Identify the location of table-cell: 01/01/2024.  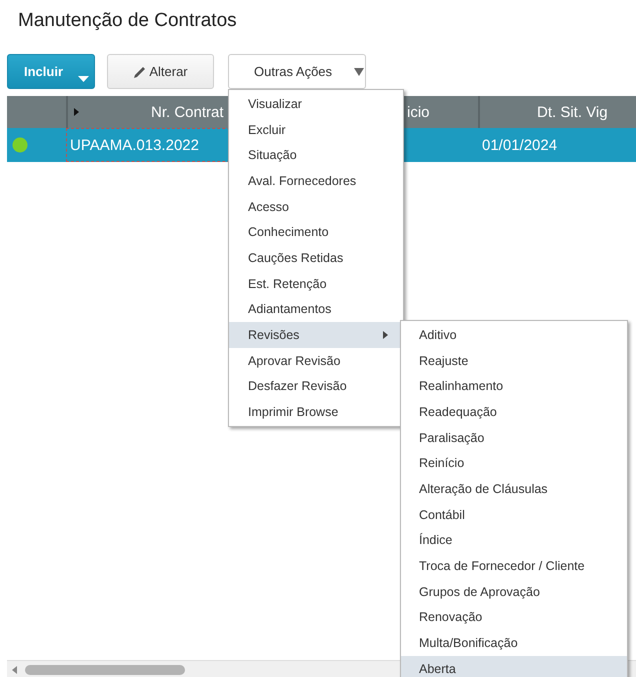
(520, 145).